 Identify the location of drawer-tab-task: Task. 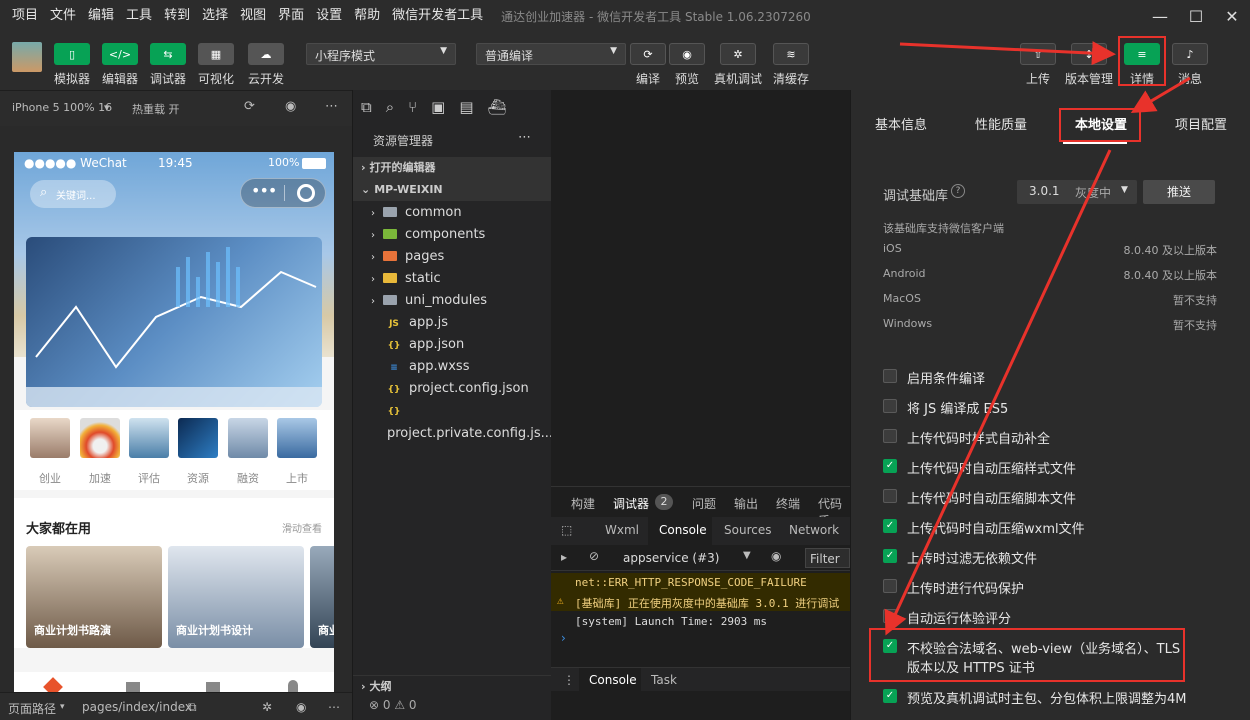
(664, 680).